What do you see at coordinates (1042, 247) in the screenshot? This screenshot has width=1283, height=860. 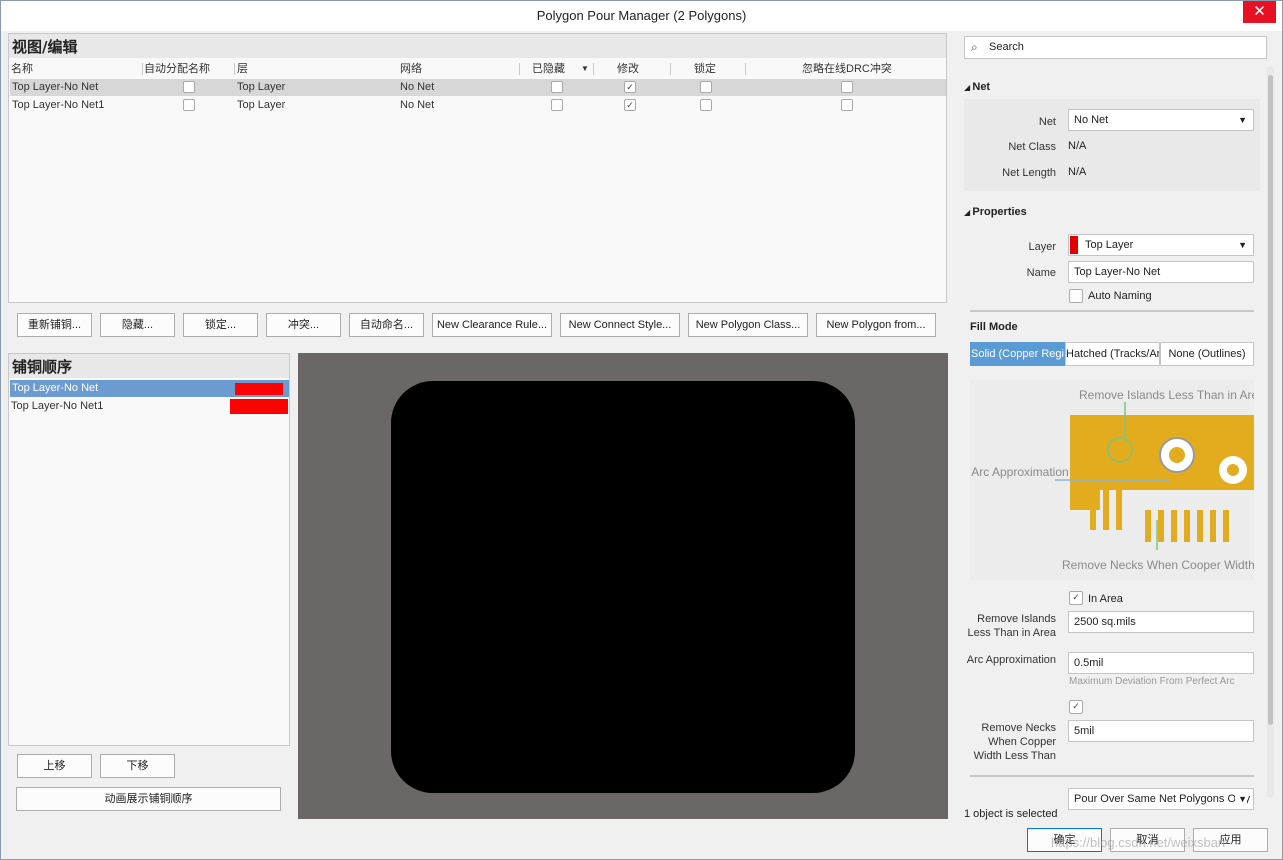 I see `layer-label: Layer` at bounding box center [1042, 247].